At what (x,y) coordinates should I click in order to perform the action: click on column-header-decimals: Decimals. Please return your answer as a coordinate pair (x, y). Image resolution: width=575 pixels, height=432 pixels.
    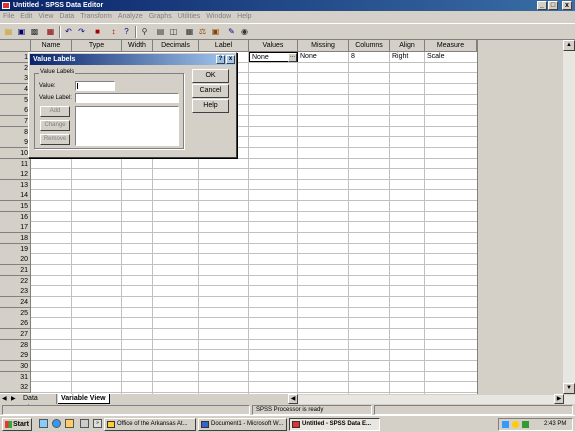
    Looking at the image, I should click on (176, 46).